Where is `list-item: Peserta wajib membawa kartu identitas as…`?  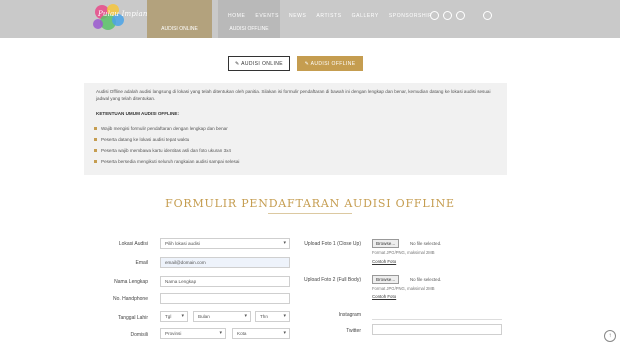 list-item: Peserta wajib membawa kartu identitas as… is located at coordinates (294, 150).